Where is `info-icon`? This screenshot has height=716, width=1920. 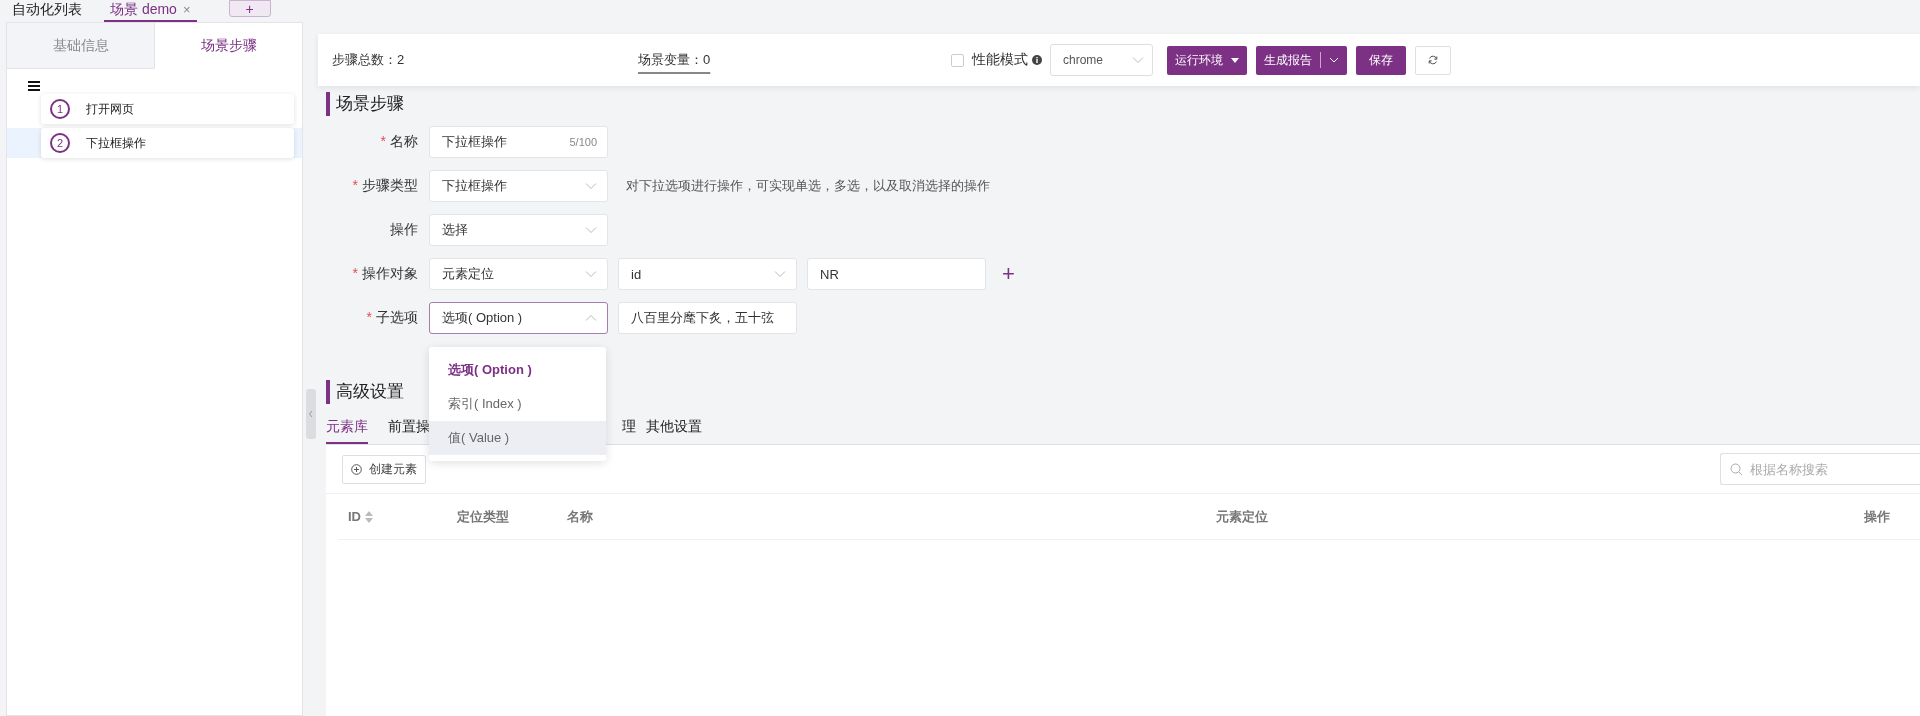 info-icon is located at coordinates (1037, 60).